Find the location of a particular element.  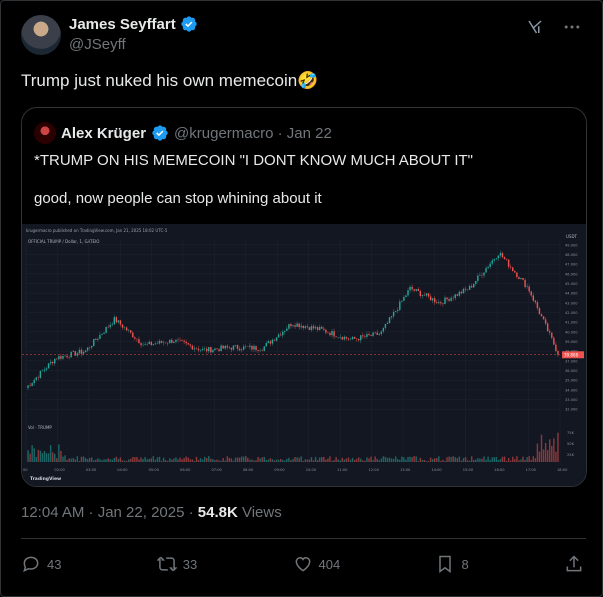

grok-icon is located at coordinates (535, 27).